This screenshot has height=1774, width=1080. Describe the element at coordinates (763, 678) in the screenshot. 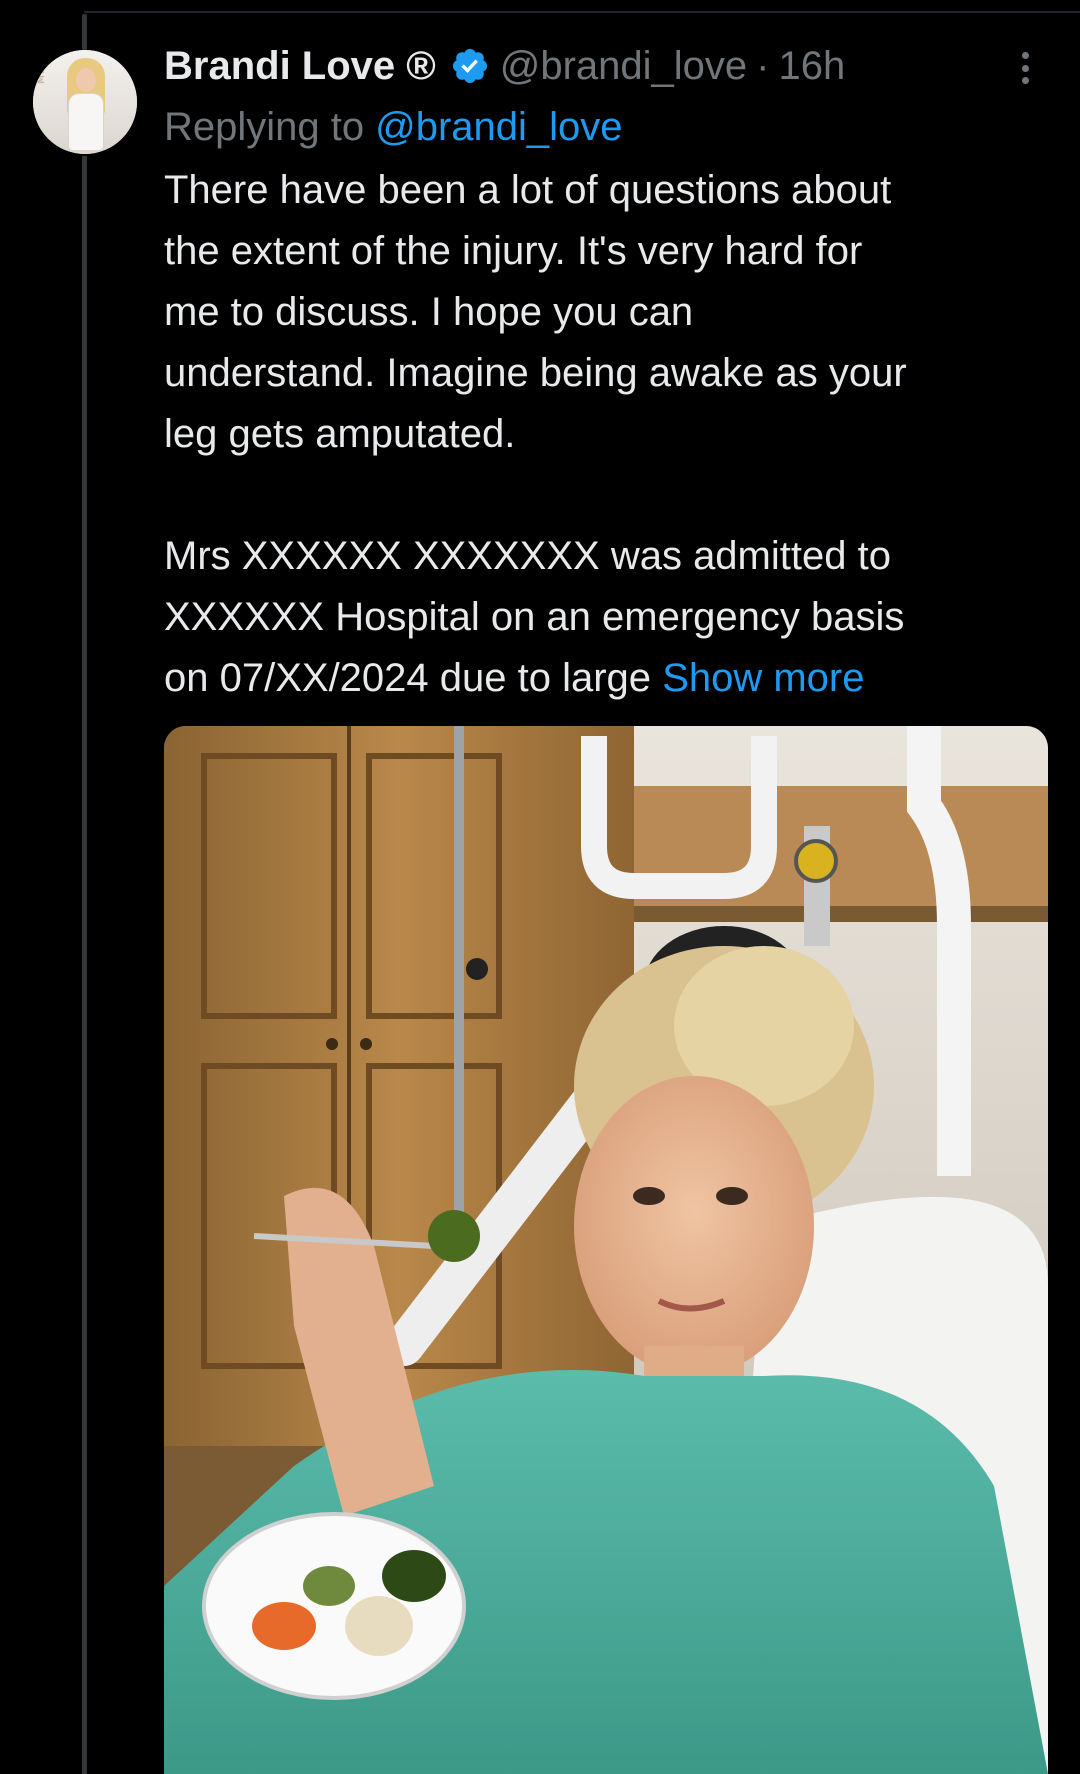

I see `show-more-link: Show more` at that location.